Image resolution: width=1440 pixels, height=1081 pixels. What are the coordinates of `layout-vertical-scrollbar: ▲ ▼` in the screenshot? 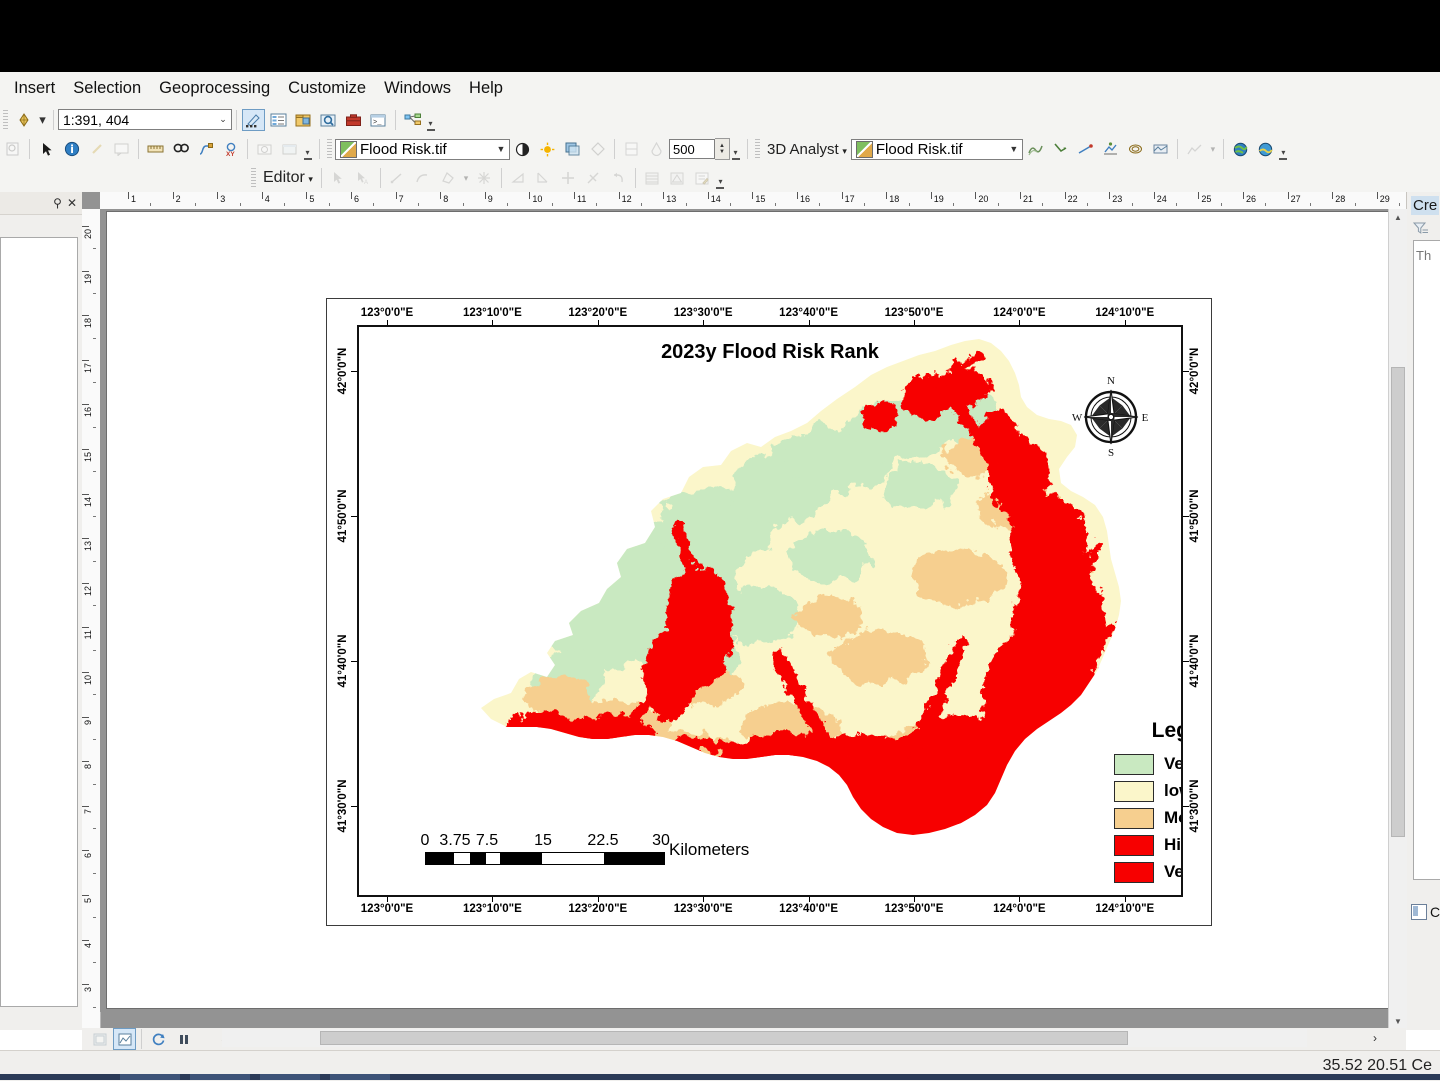 It's located at (1397, 619).